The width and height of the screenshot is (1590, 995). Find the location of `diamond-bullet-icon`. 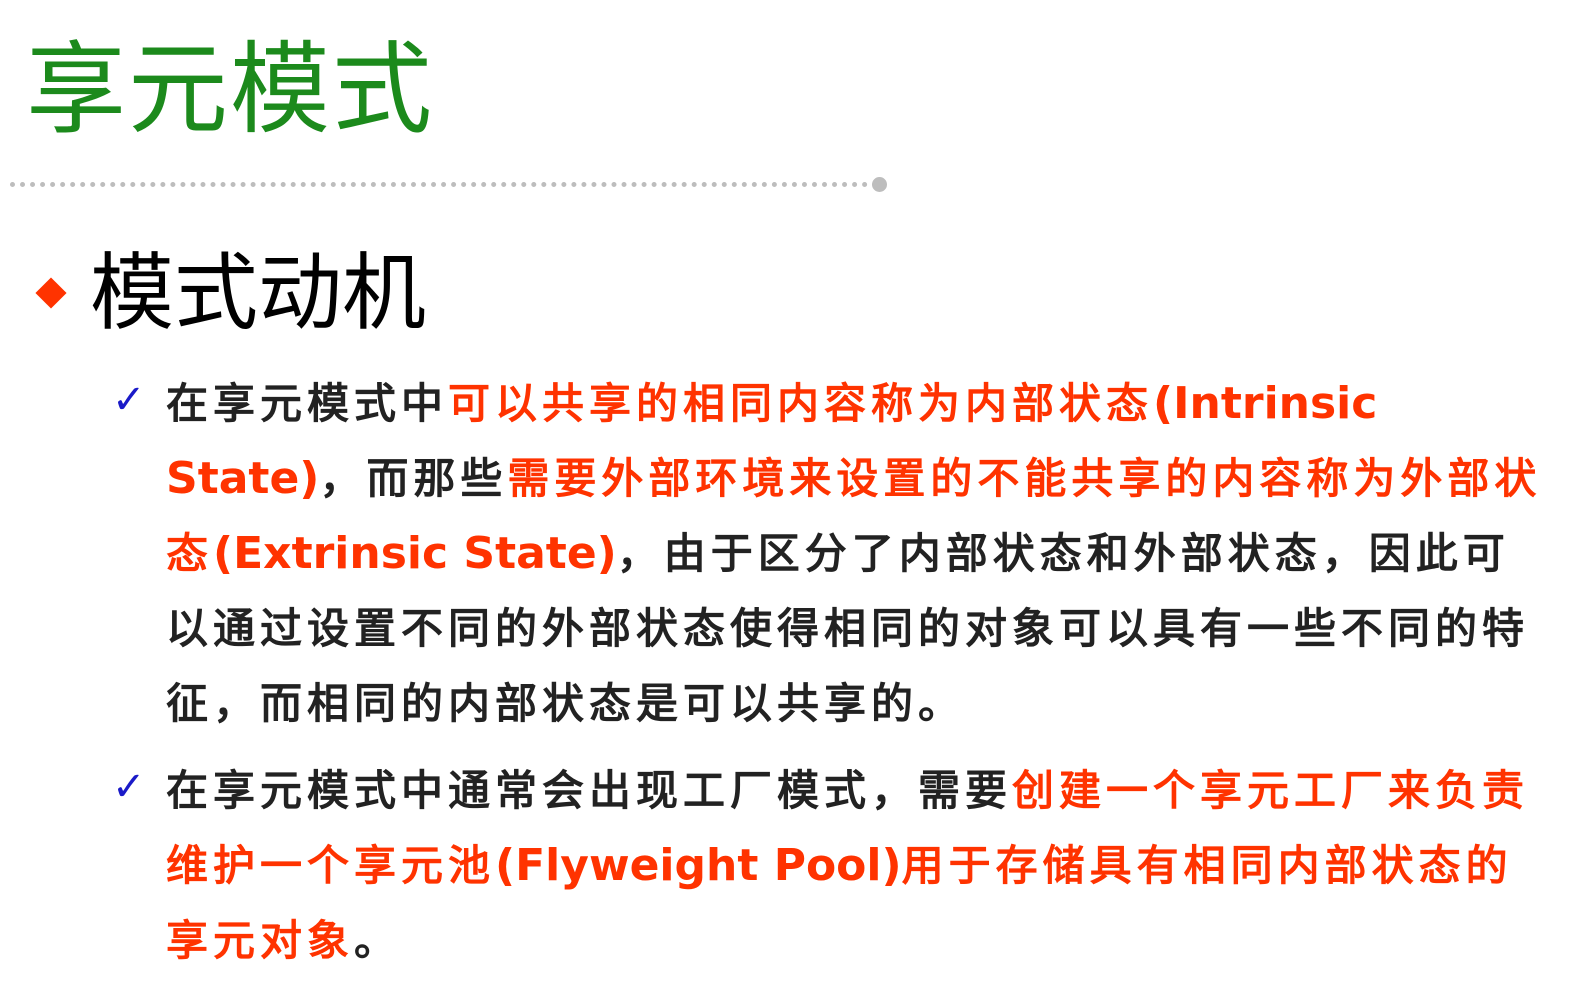

diamond-bullet-icon is located at coordinates (51, 293).